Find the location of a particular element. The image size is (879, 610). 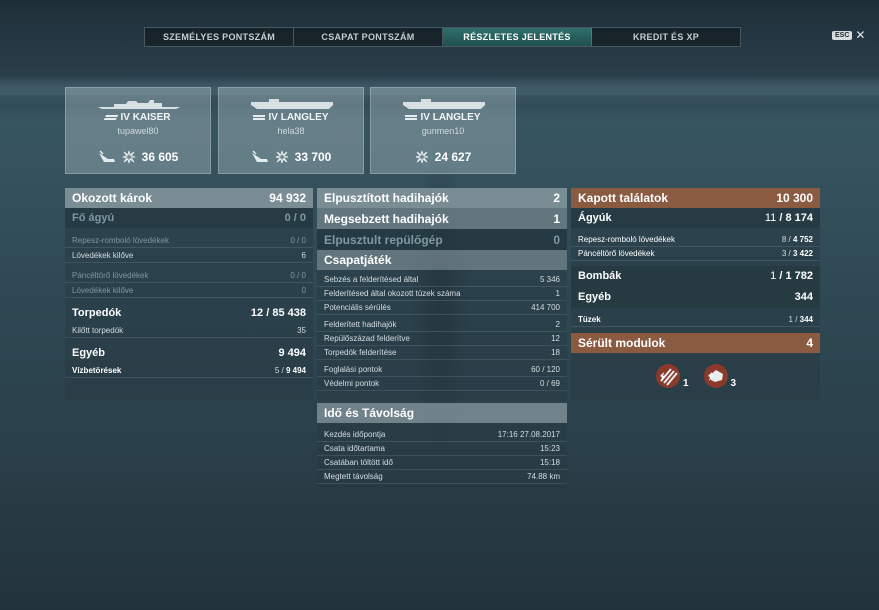

battleship-silhouette-icon is located at coordinates (139, 104).